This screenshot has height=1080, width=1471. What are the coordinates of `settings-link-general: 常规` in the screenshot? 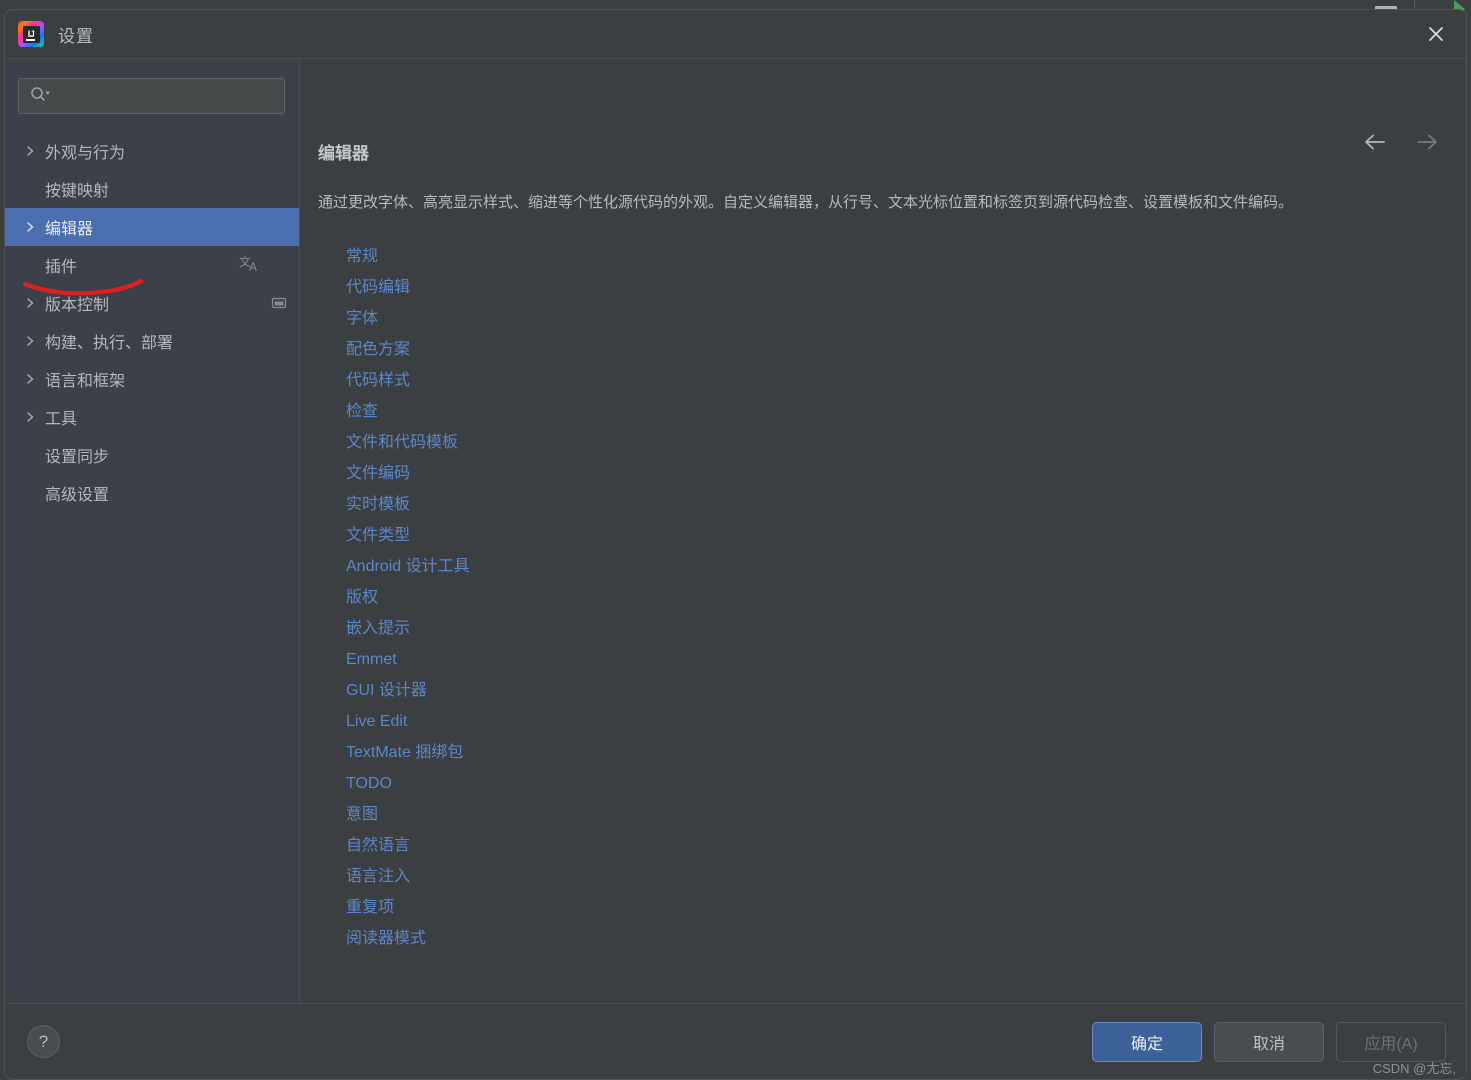 It's located at (362, 256).